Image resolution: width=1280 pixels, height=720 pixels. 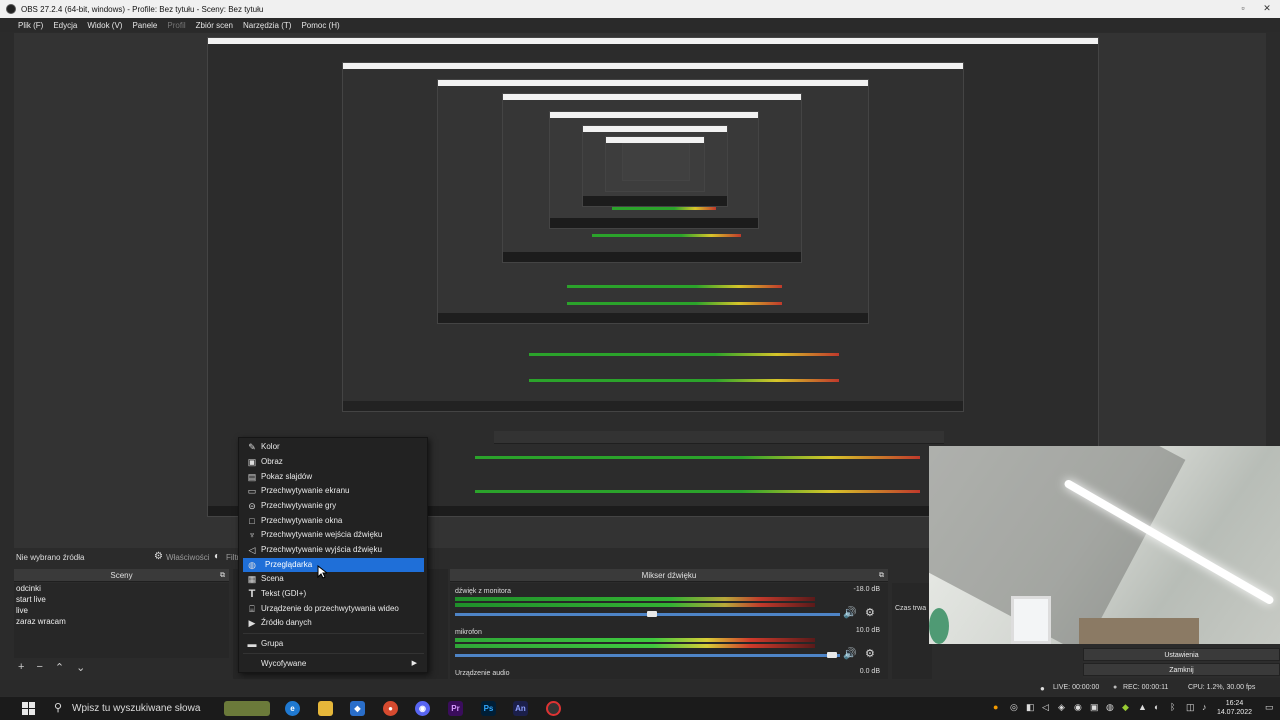 I want to click on scene-item: zaraz wracam, so click(x=121, y=621).